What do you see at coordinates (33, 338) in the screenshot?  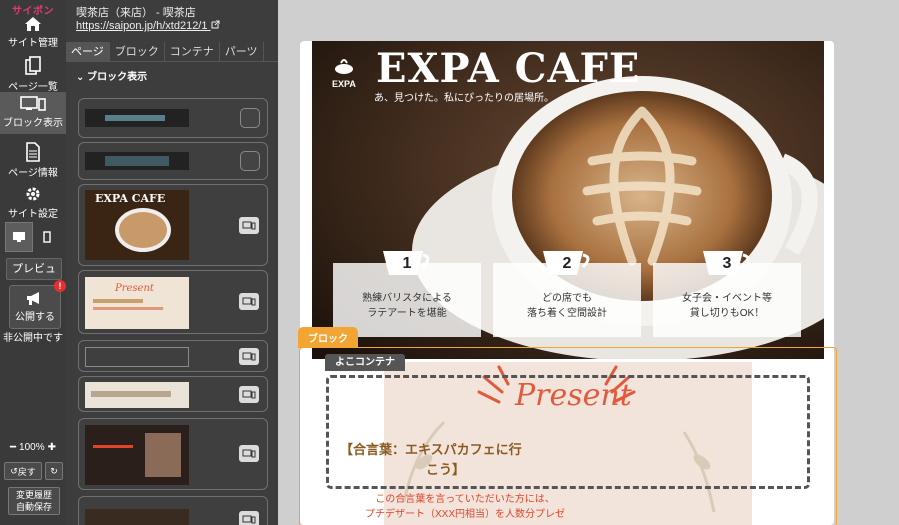 I see `publish-status: 非公開中です` at bounding box center [33, 338].